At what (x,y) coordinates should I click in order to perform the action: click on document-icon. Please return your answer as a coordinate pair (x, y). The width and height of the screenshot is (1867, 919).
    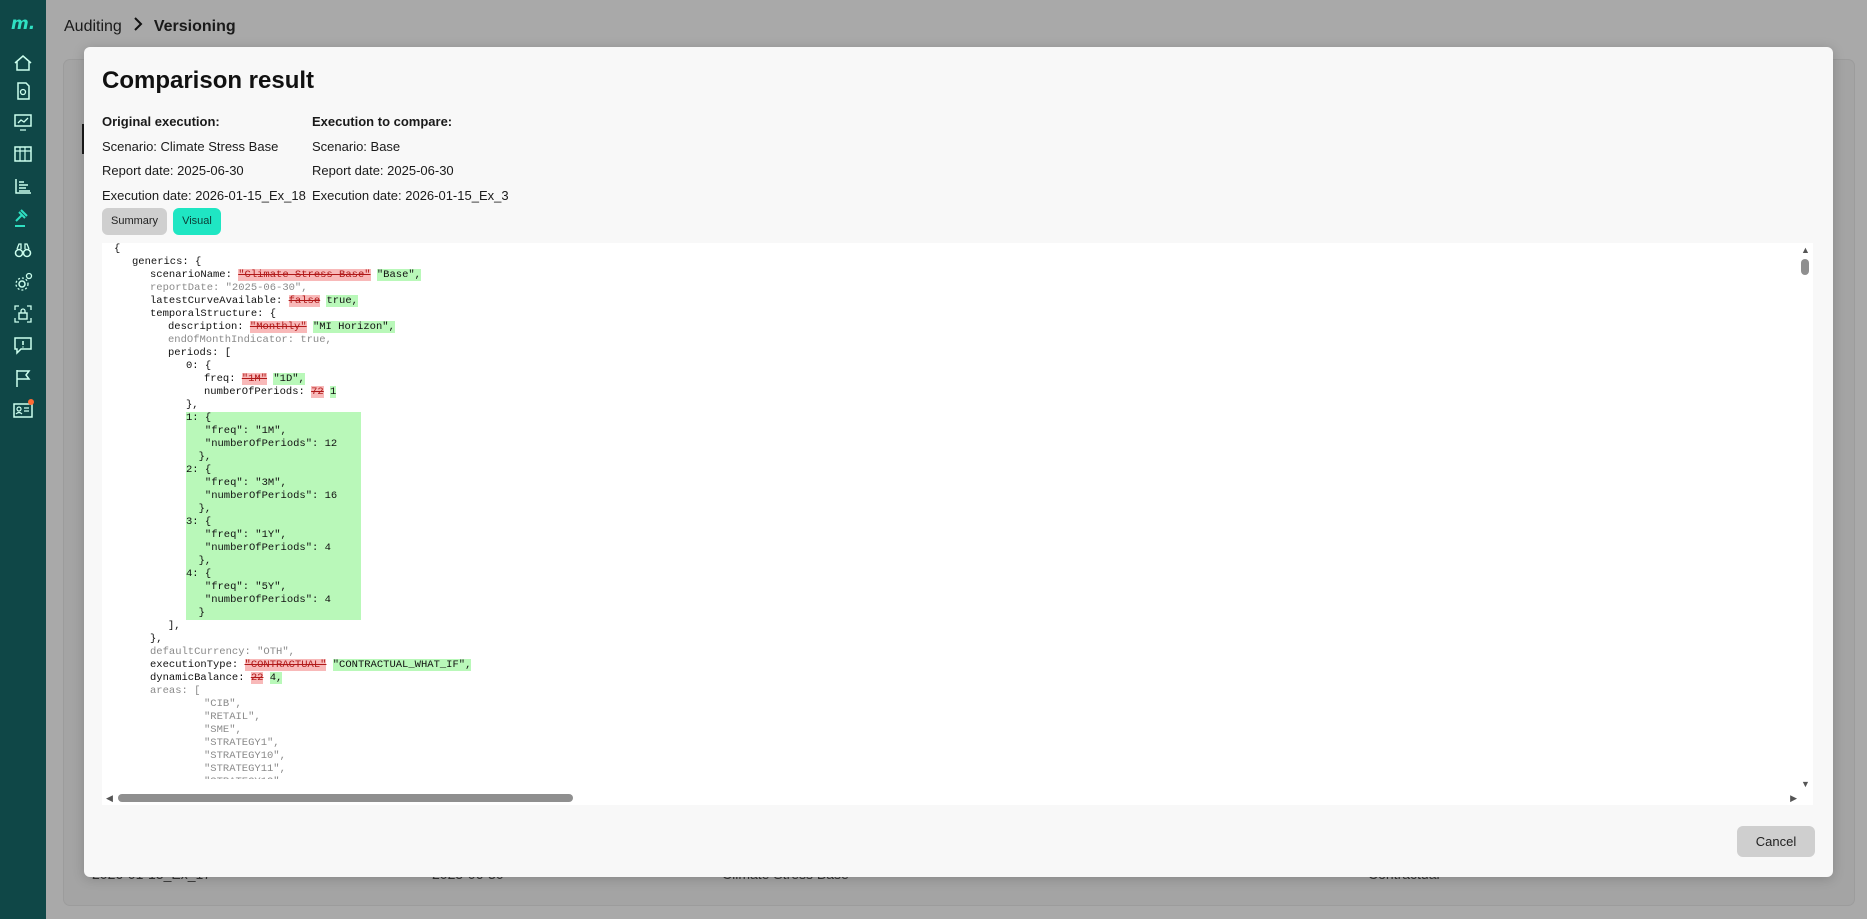
    Looking at the image, I should click on (23, 91).